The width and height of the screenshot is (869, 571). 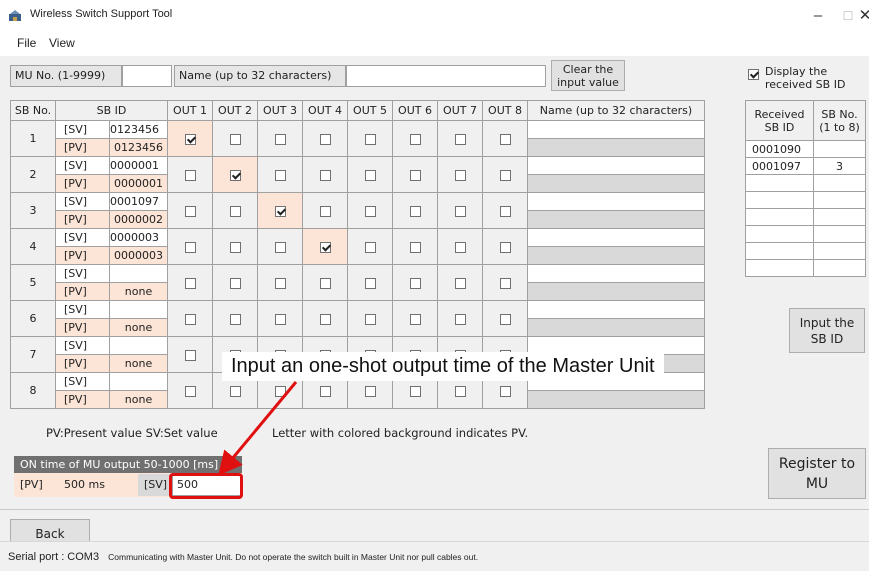 What do you see at coordinates (588, 75) in the screenshot?
I see `clear-input-button: Clear the input value` at bounding box center [588, 75].